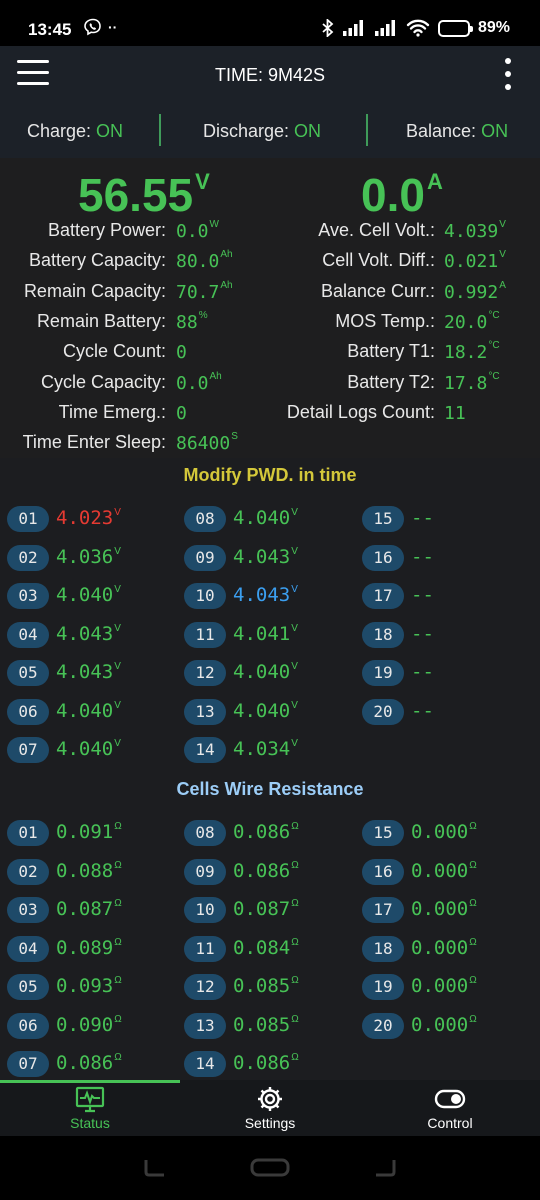 Image resolution: width=540 pixels, height=1200 pixels. What do you see at coordinates (269, 673) in the screenshot?
I see `cell-voltage-12: 12 4.040V` at bounding box center [269, 673].